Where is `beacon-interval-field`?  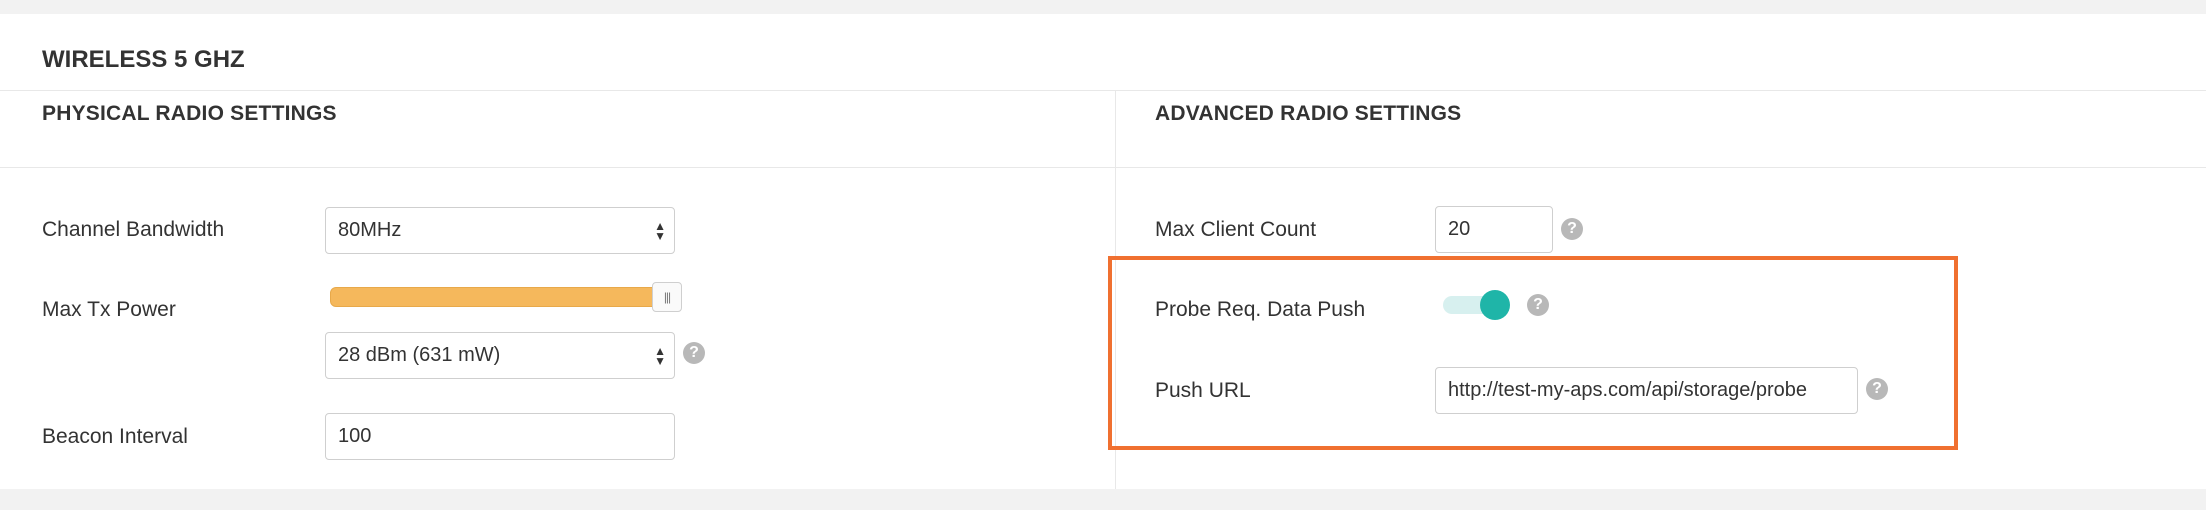
beacon-interval-field is located at coordinates (500, 436).